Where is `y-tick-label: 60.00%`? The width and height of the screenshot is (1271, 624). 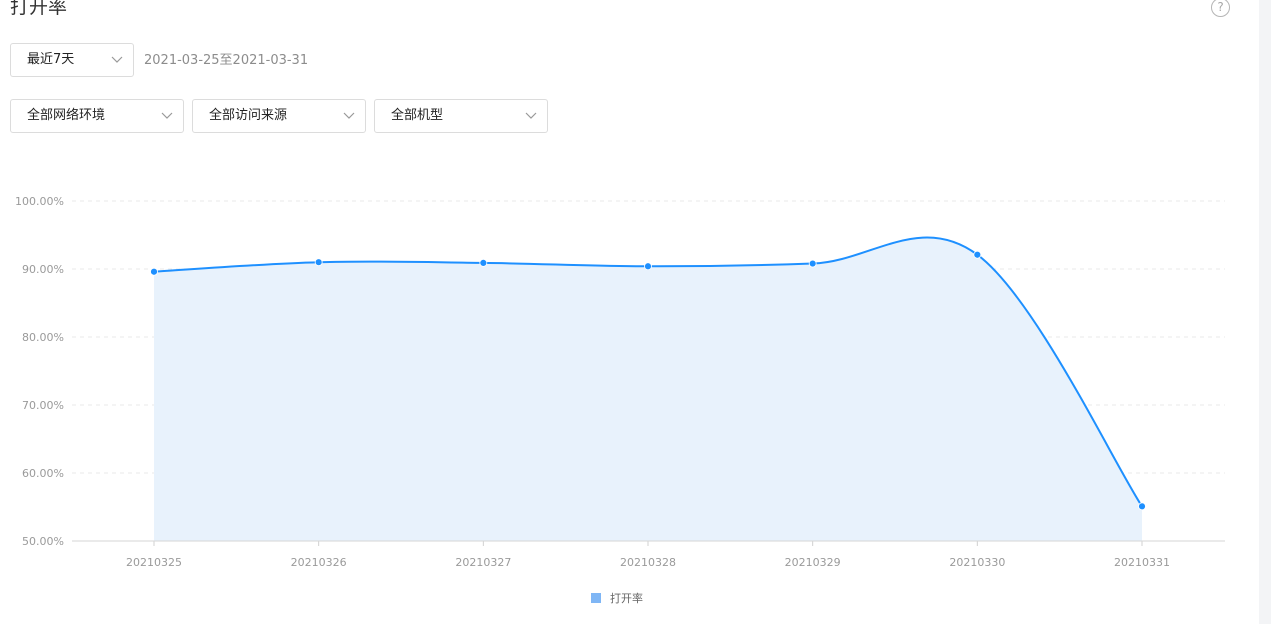 y-tick-label: 60.00% is located at coordinates (43, 473).